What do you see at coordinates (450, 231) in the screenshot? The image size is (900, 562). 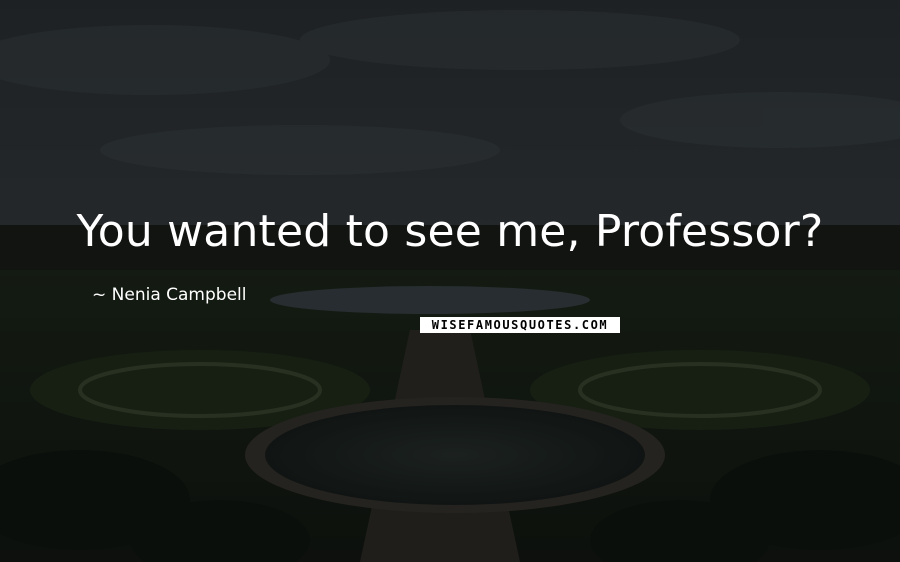 I see `quote-text: You wanted to see me, Professor?` at bounding box center [450, 231].